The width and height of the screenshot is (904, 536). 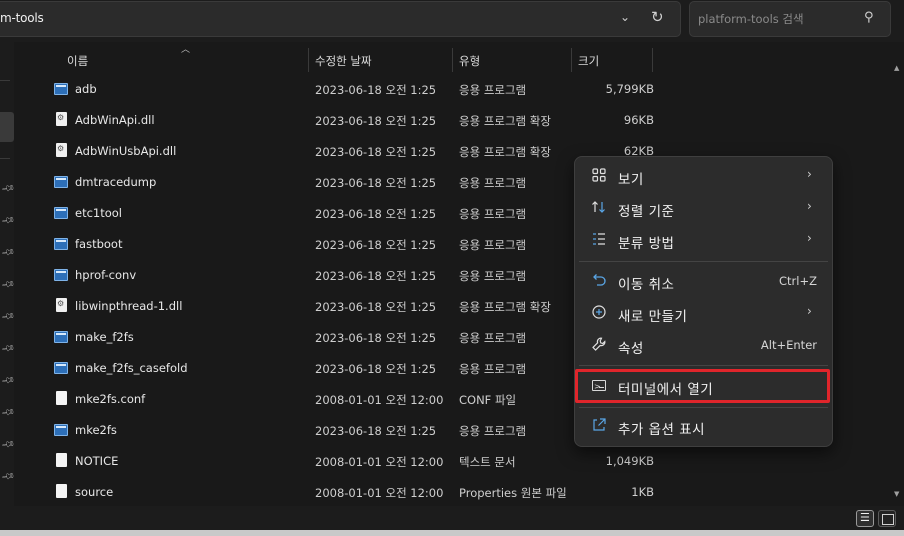 What do you see at coordinates (106, 275) in the screenshot?
I see `file-name: hprof-conv` at bounding box center [106, 275].